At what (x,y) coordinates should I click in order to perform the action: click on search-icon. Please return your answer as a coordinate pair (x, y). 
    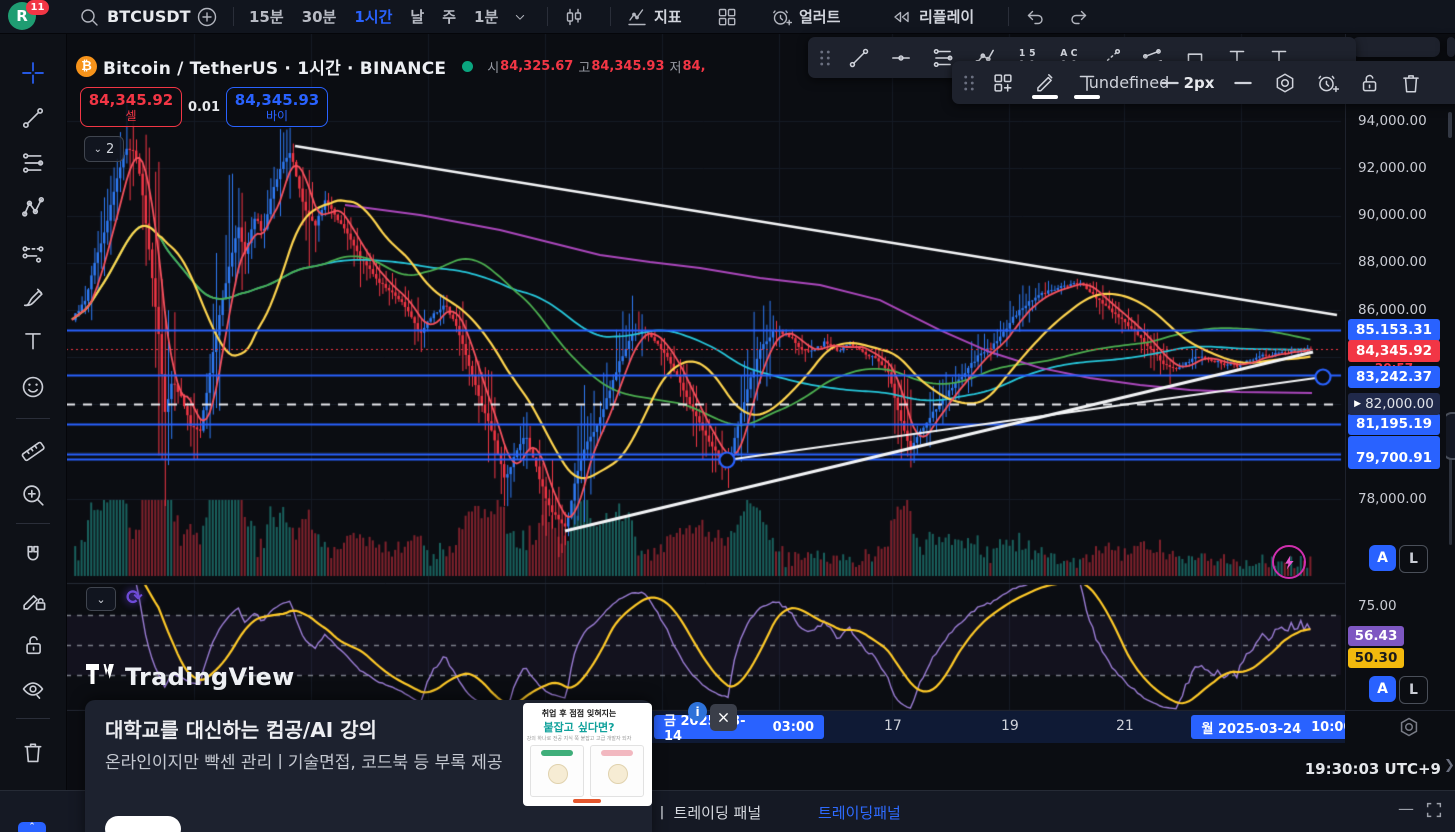
    Looking at the image, I should click on (89, 17).